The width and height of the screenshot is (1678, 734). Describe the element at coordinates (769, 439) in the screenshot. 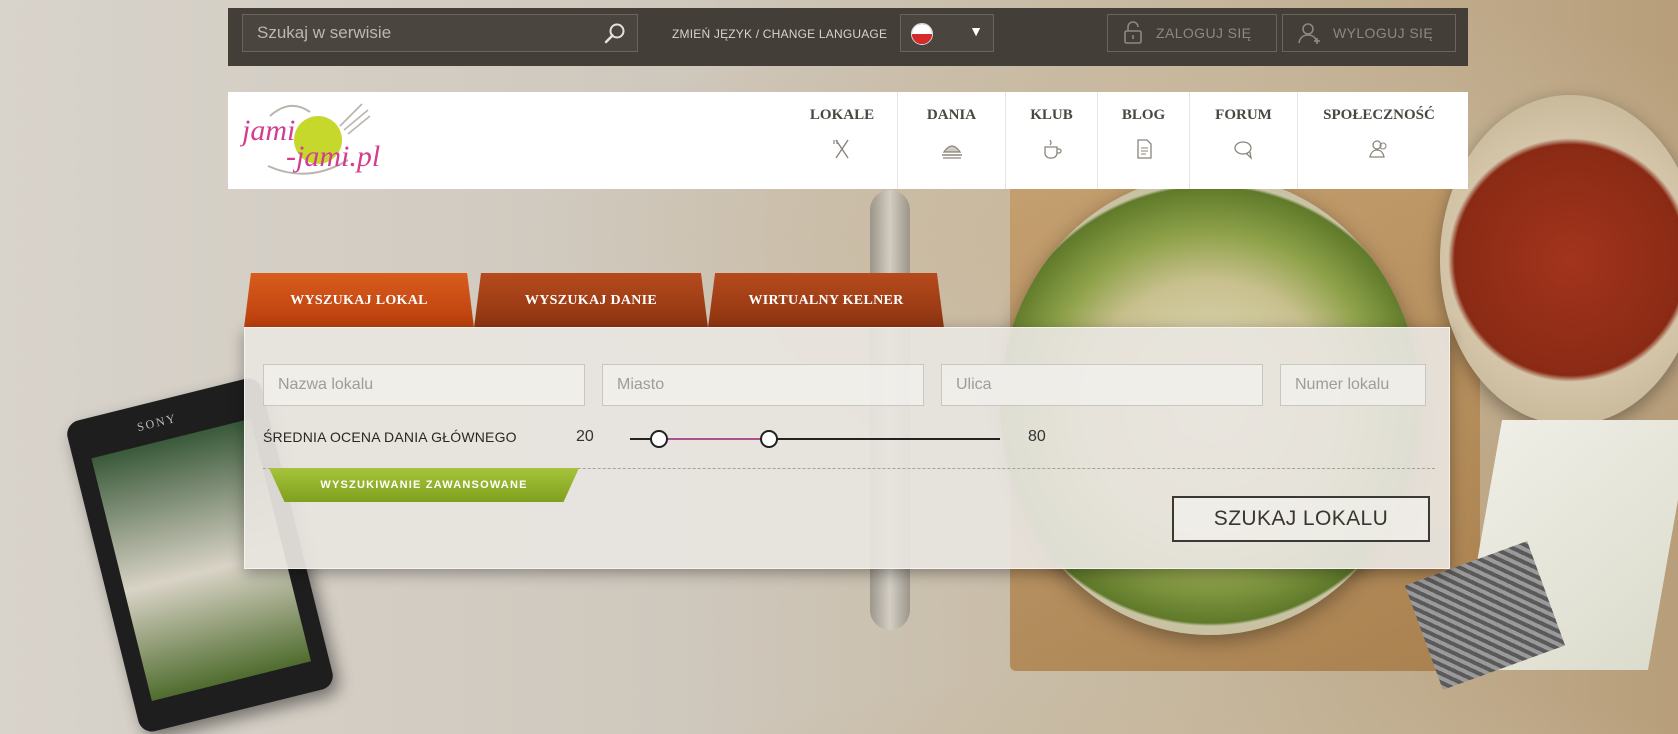

I see `slider-handle-max` at that location.